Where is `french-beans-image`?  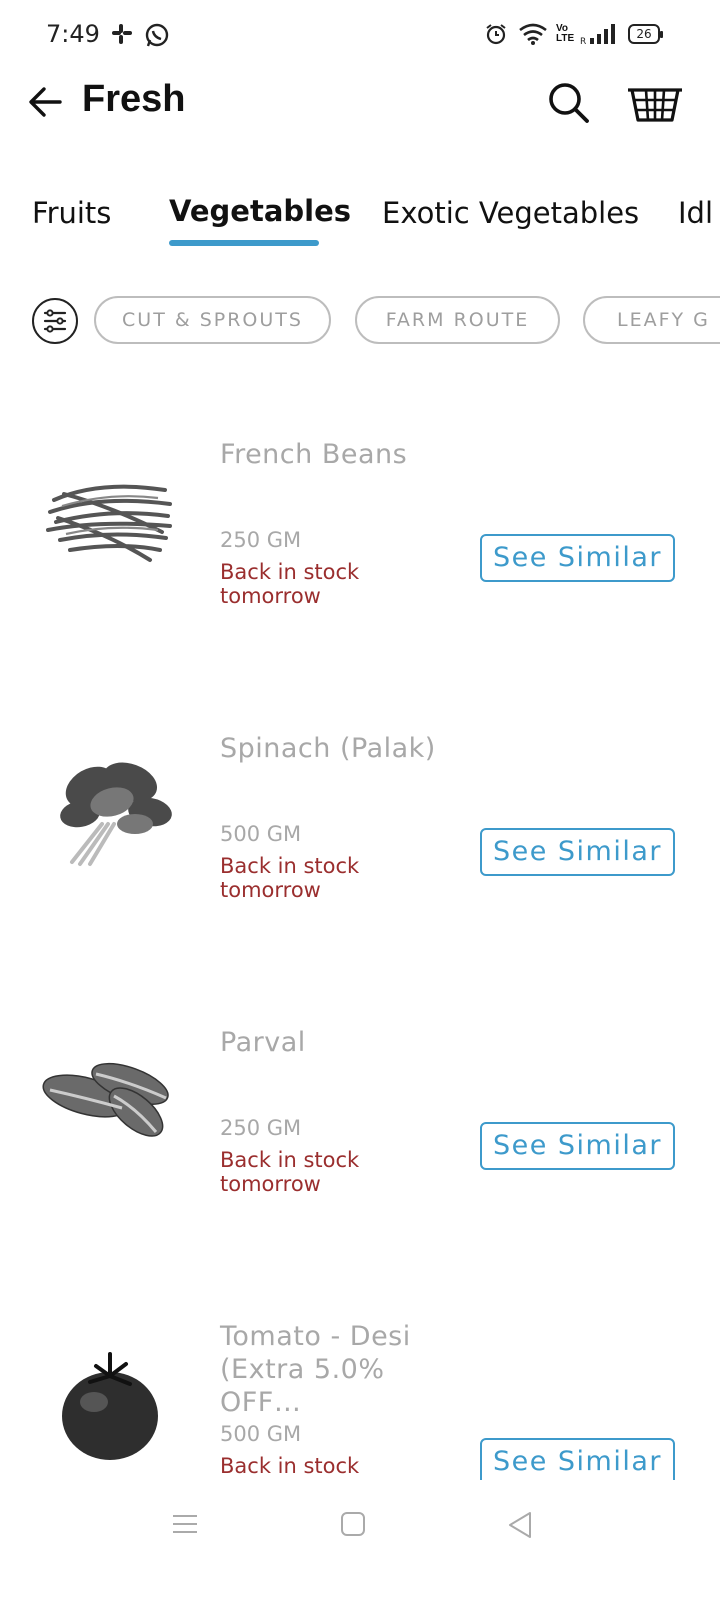
french-beans-image is located at coordinates (110, 520).